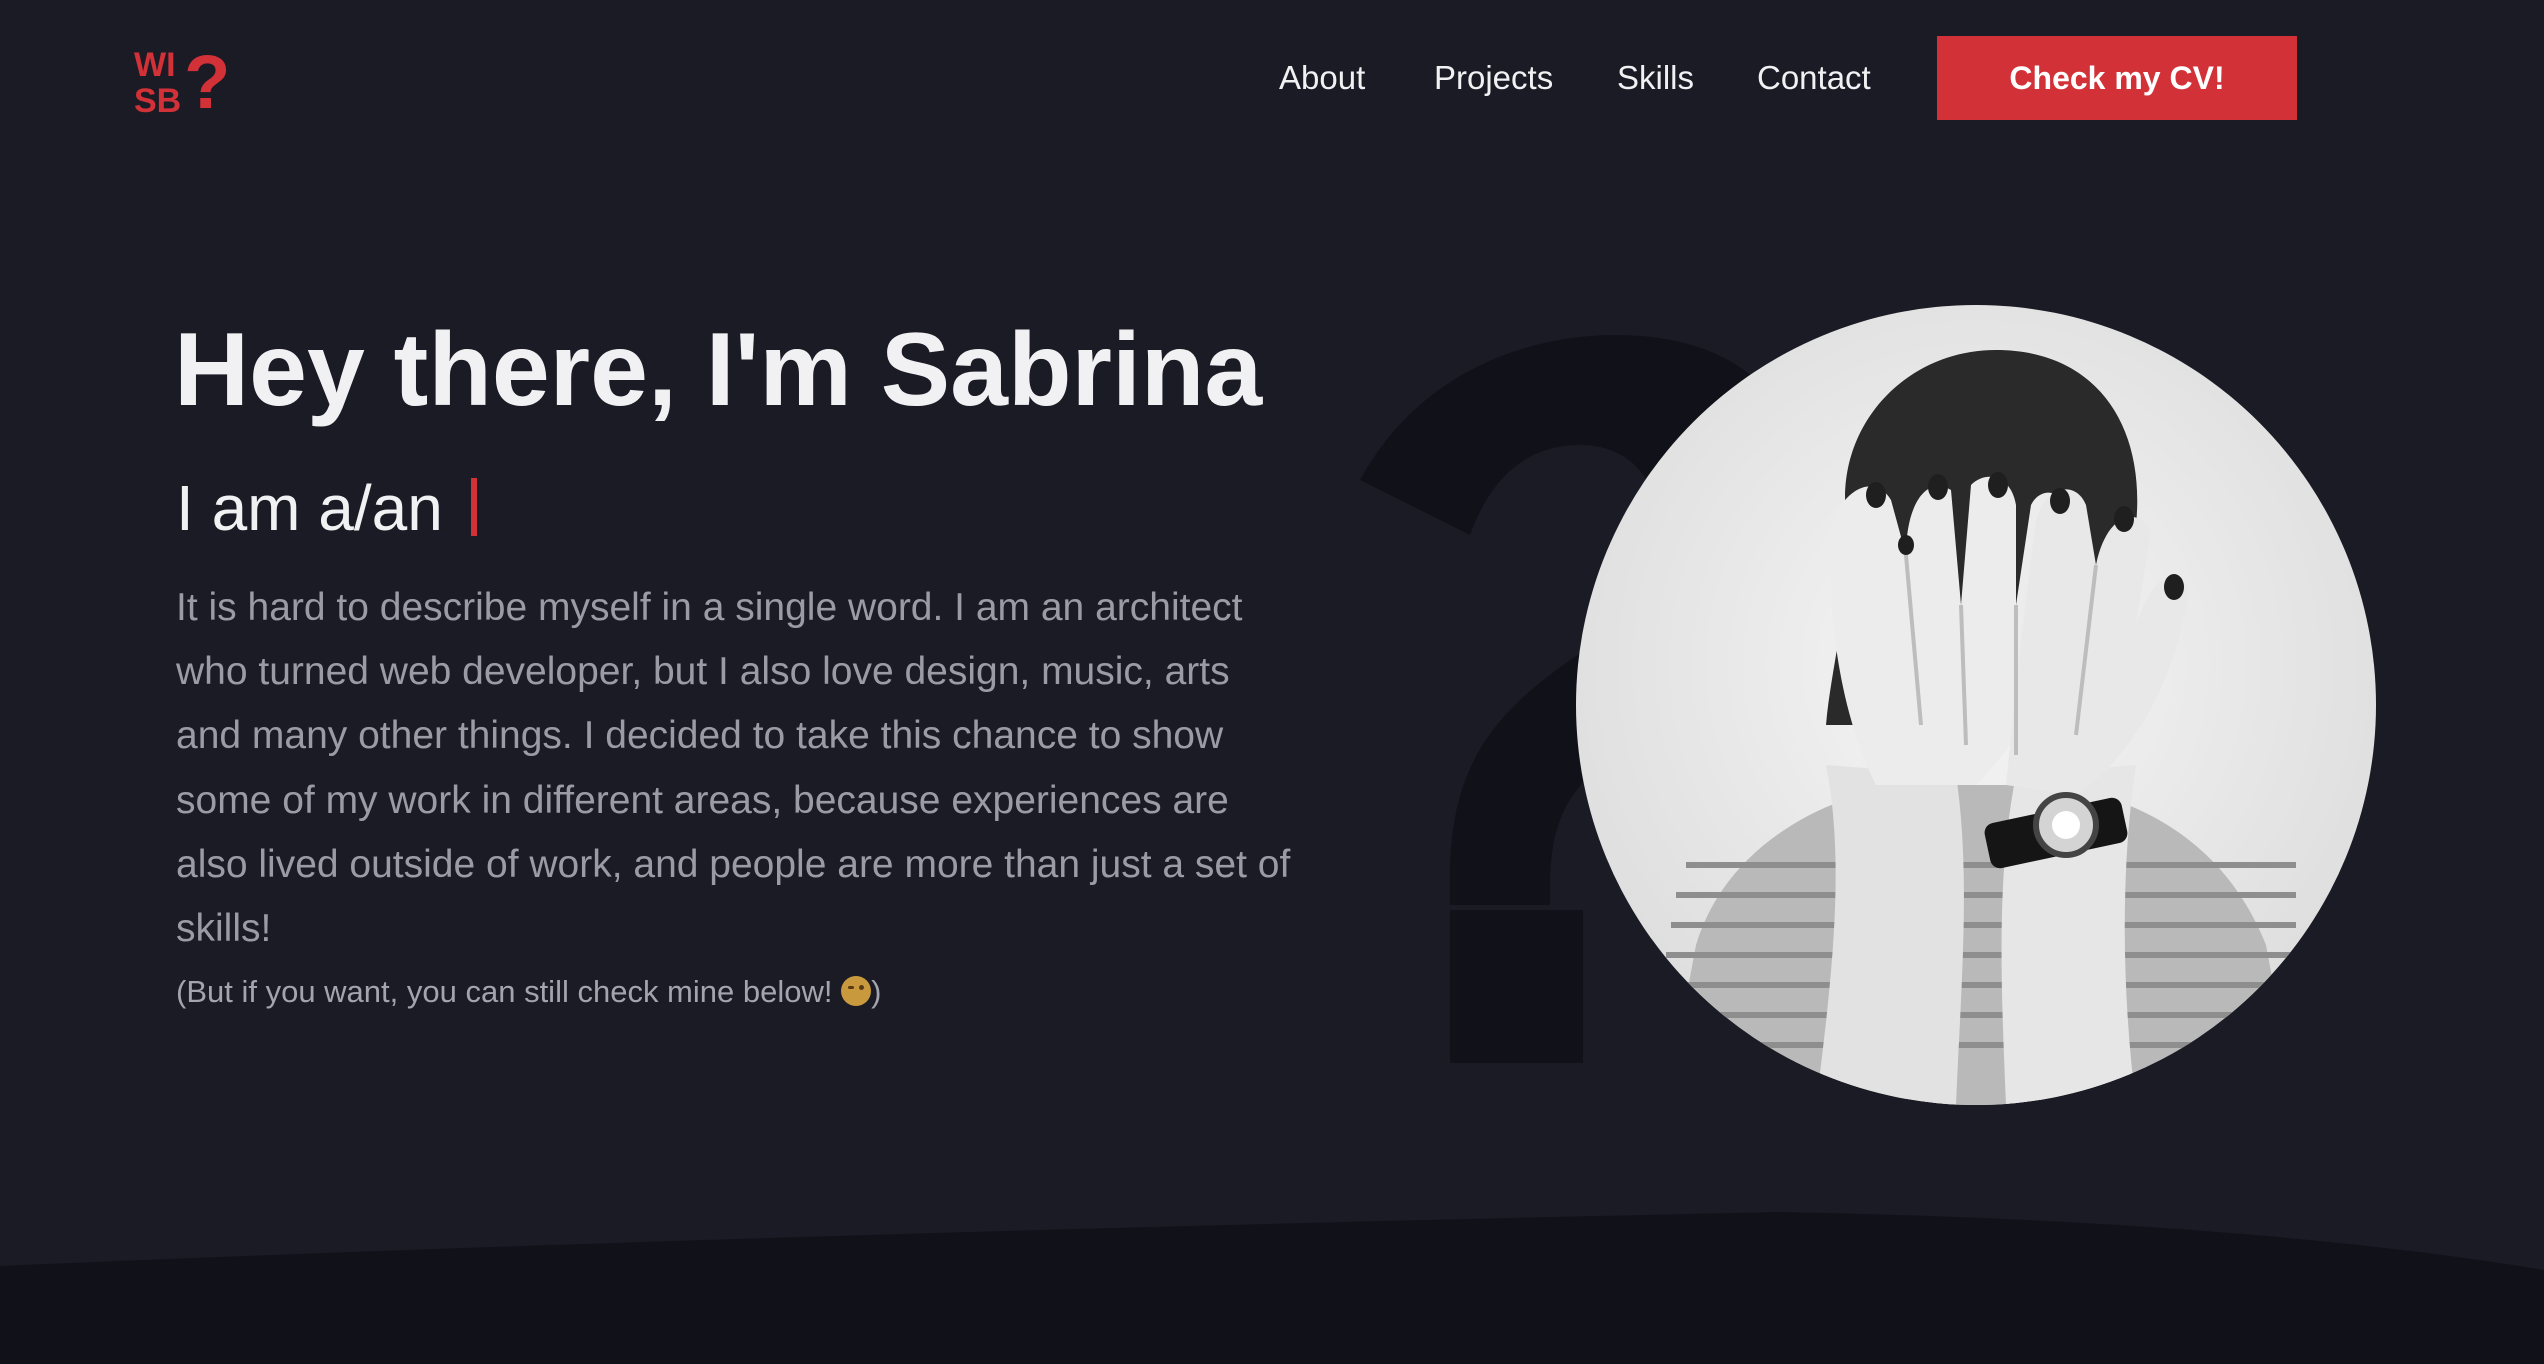  I want to click on site-logo: WI SB ?, so click(184, 80).